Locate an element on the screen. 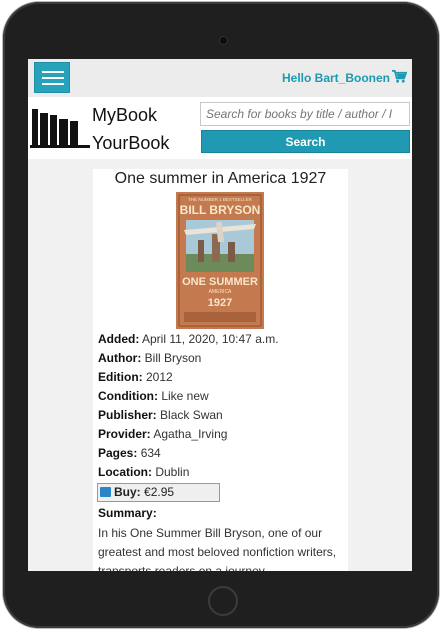  price: €2.95 is located at coordinates (159, 492).